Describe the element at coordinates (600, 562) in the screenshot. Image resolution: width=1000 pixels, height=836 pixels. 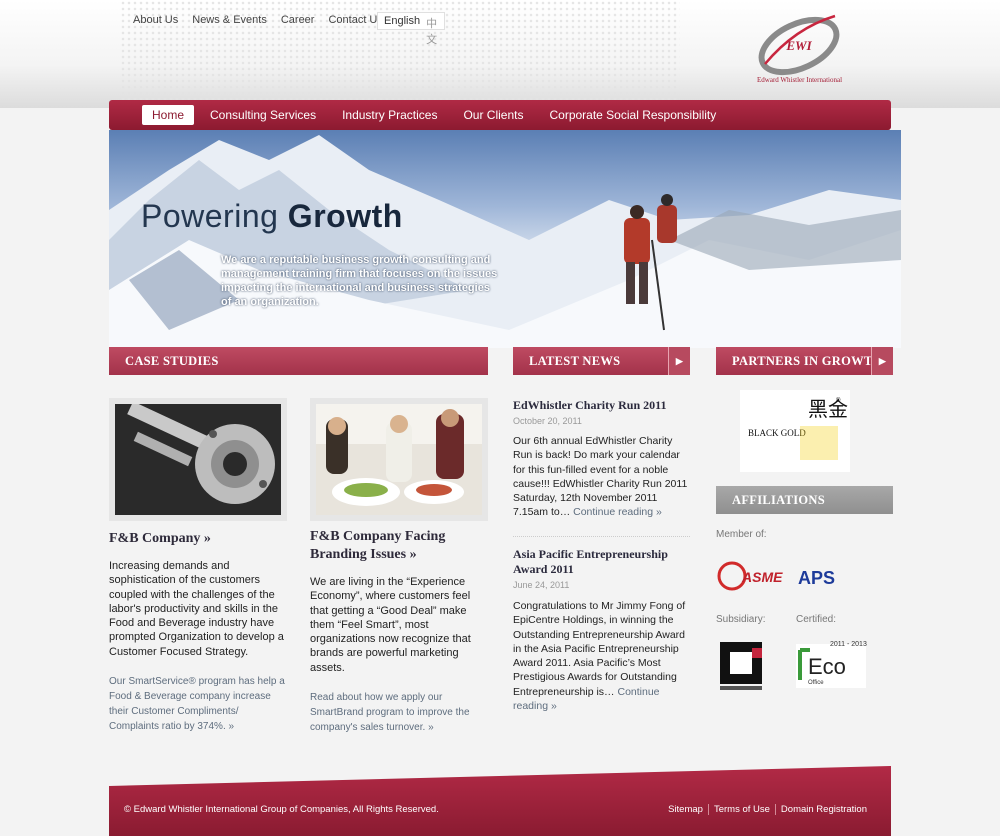
I see `news-title-2: Asia Pacific Entrepreneurship Award 2011` at that location.